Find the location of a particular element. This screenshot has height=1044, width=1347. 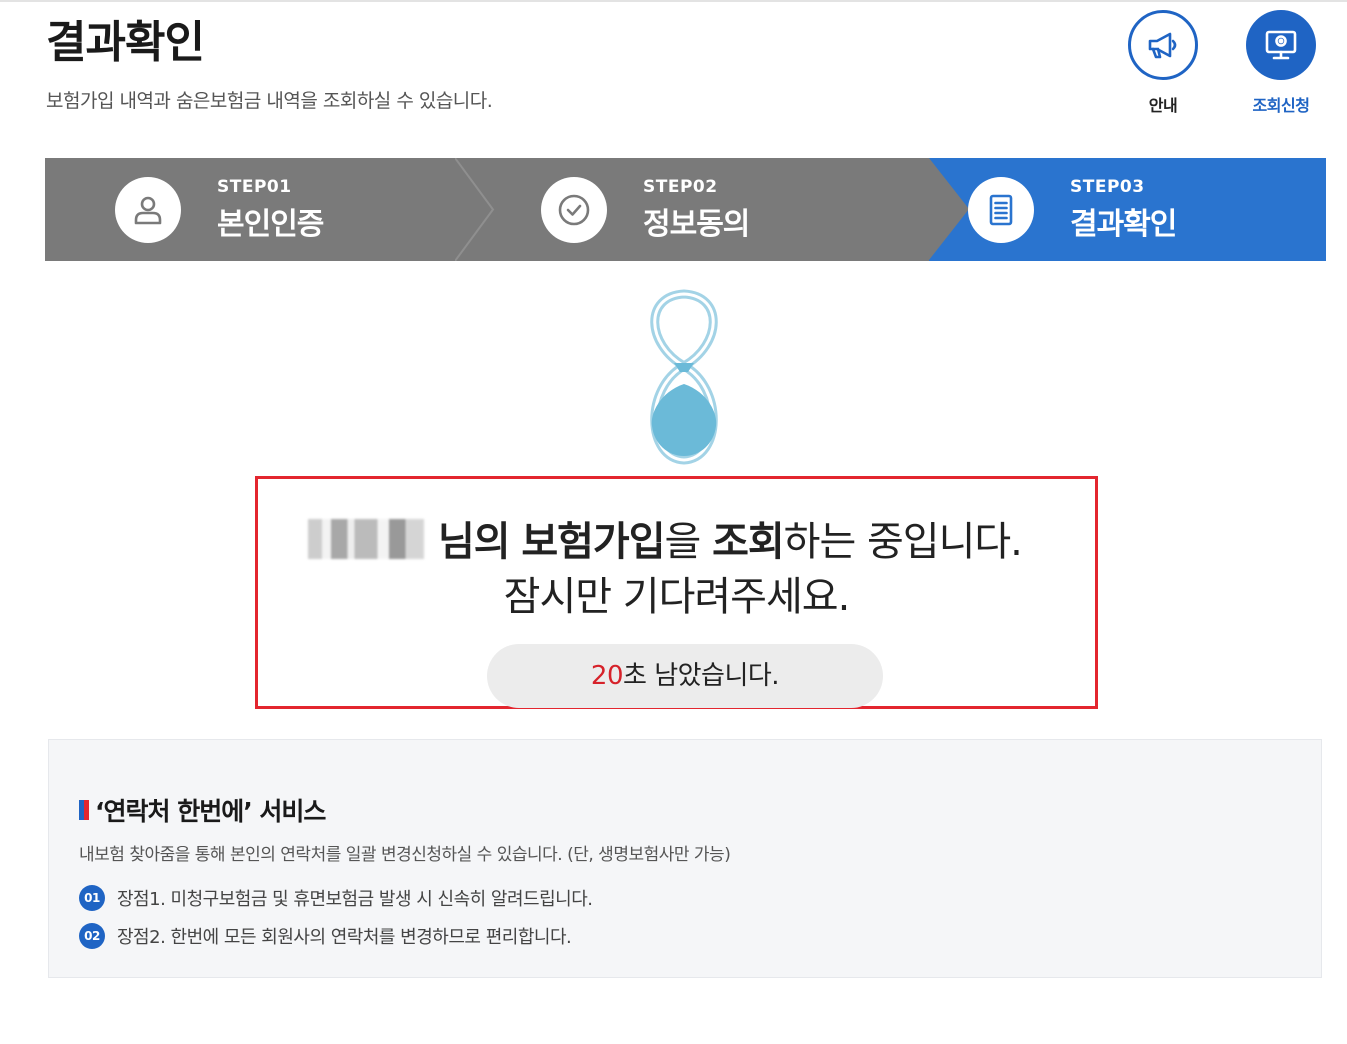

service-benefit-1: 01 장점1. 미청구보험금 및 휴면보험금 발생 시 신속히 알려드립니다. is located at coordinates (336, 898).